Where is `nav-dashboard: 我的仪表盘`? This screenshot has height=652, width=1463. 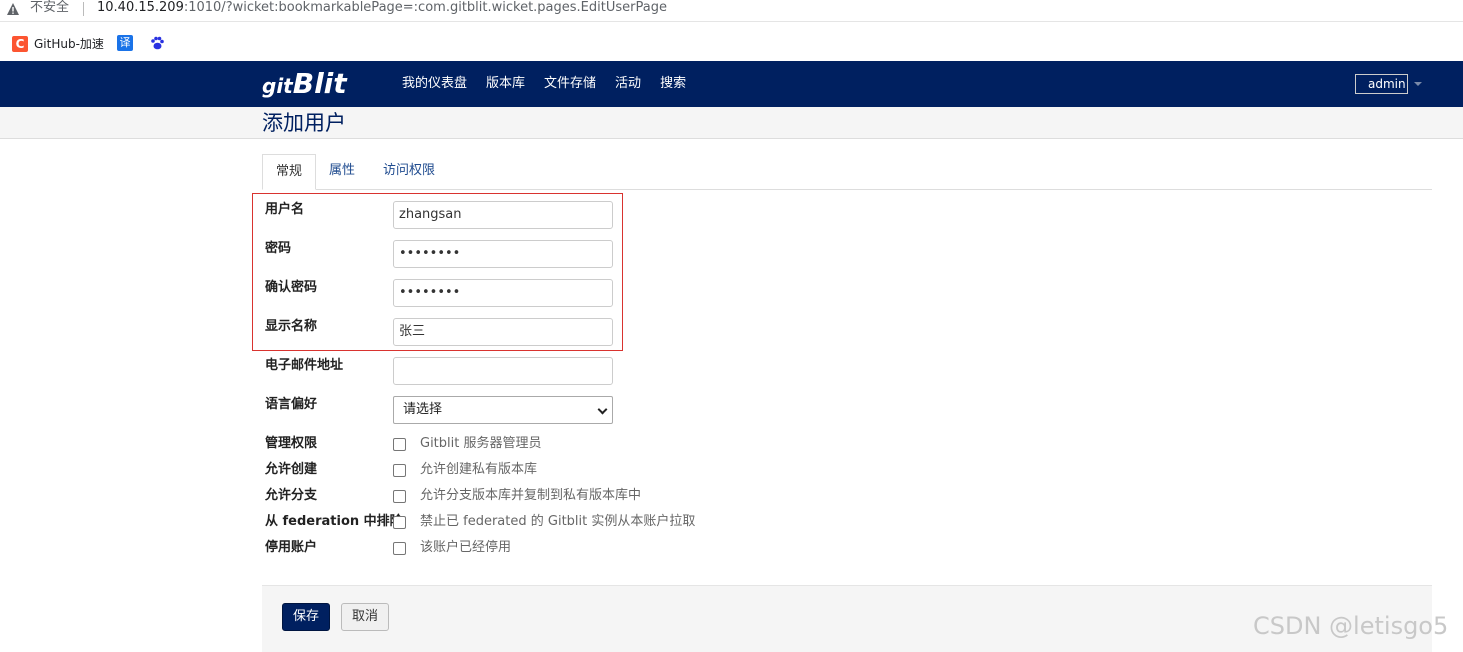 nav-dashboard: 我的仪表盘 is located at coordinates (434, 84).